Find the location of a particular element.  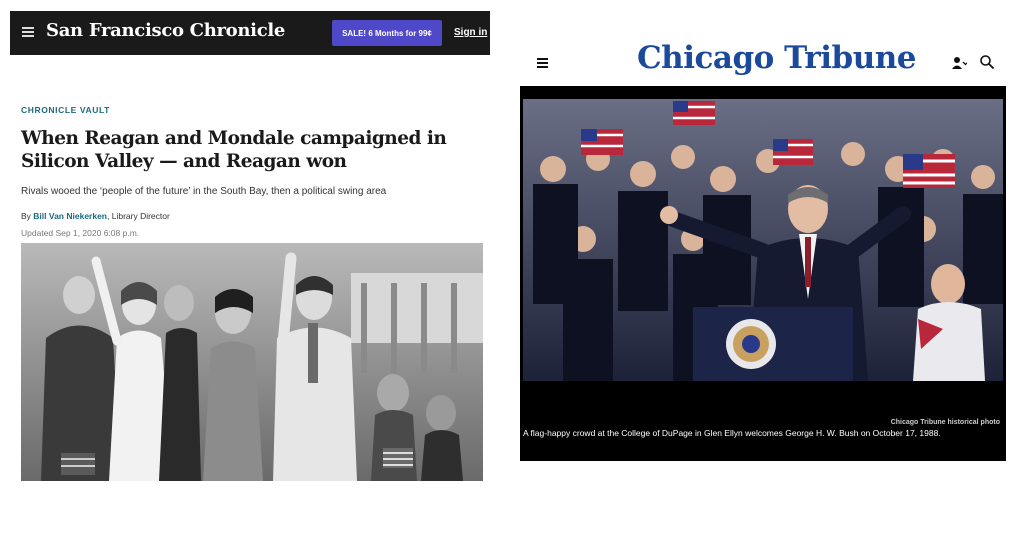

sfc-logo: San Francisco Chronicle is located at coordinates (165, 30).